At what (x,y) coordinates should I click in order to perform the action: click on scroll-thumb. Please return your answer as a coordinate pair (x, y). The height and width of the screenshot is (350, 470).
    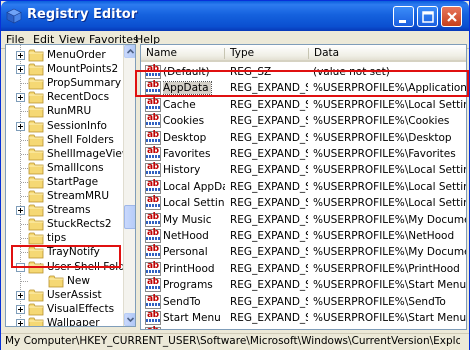
    Looking at the image, I should click on (129, 217).